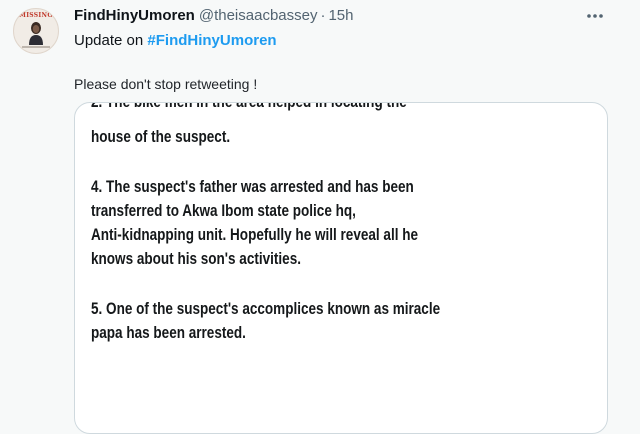  I want to click on image-text-line: papa has been arrested., so click(168, 333).